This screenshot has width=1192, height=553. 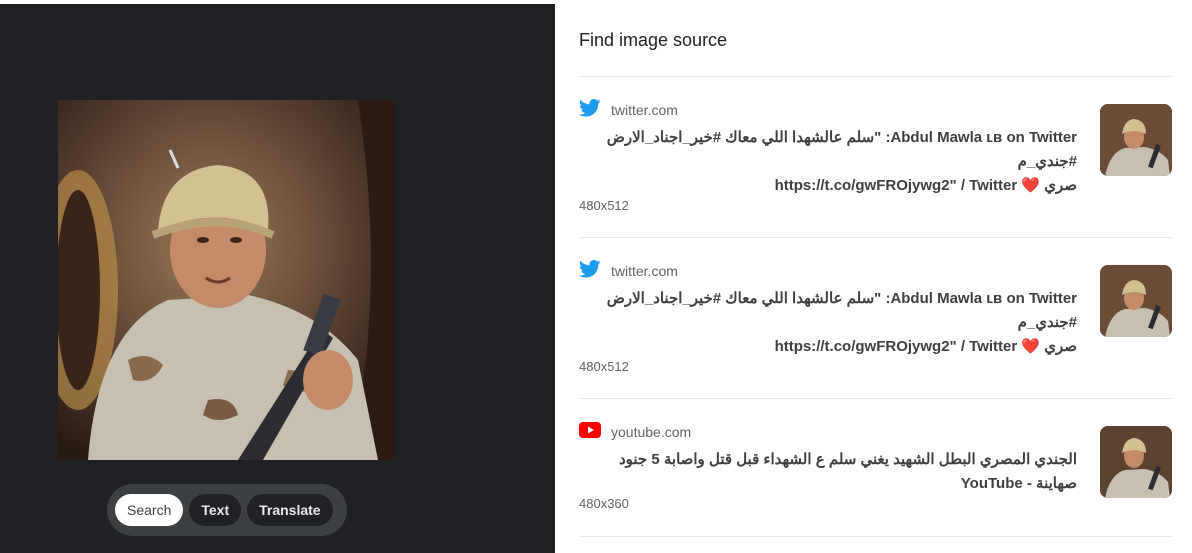 I want to click on result-source: youtube.com, so click(x=635, y=432).